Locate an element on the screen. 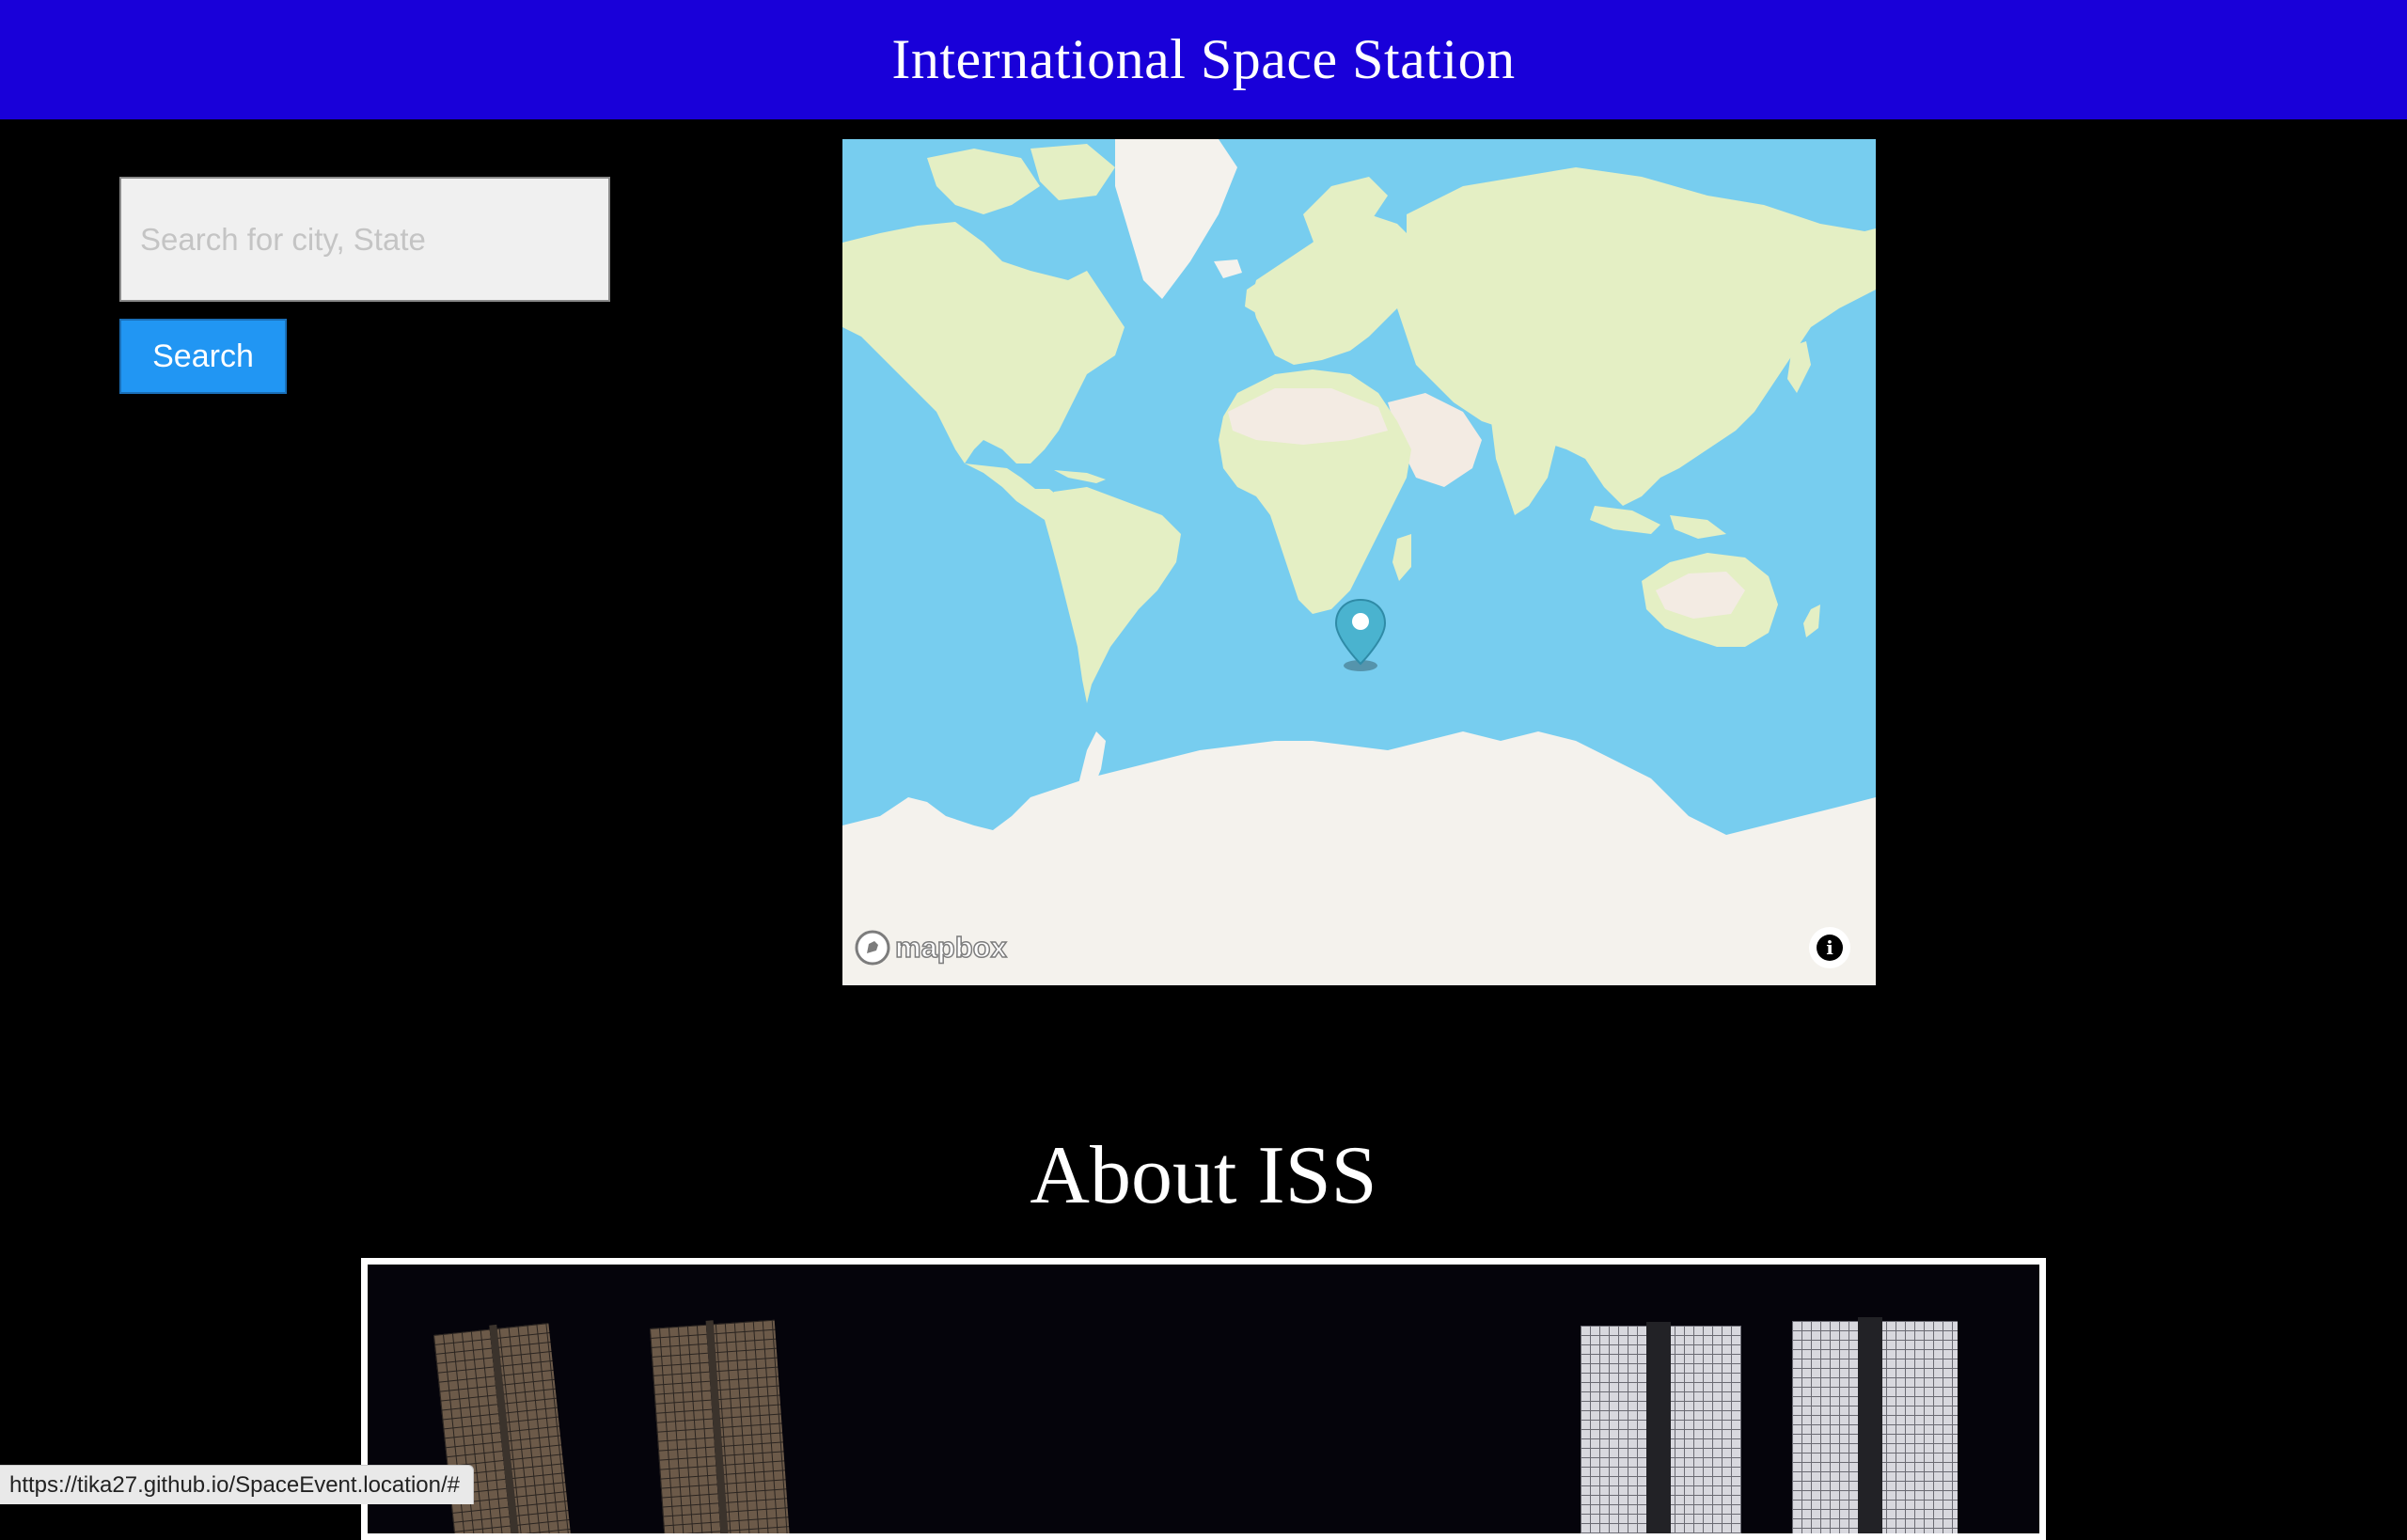 The height and width of the screenshot is (1540, 2407). land-south-america is located at coordinates (1113, 595).